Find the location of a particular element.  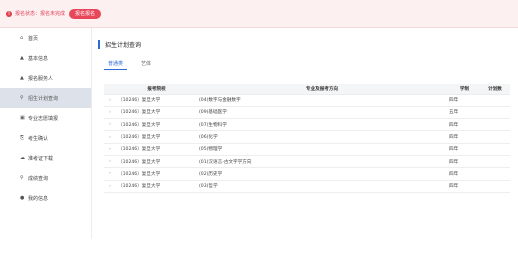

cell-major: (09)基础医学 is located at coordinates (320, 113).